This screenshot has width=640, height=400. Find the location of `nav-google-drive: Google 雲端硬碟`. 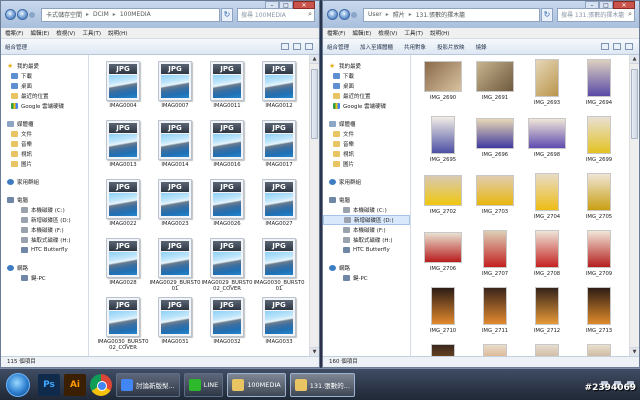

nav-google-drive: Google 雲端硬碟 is located at coordinates (366, 106).